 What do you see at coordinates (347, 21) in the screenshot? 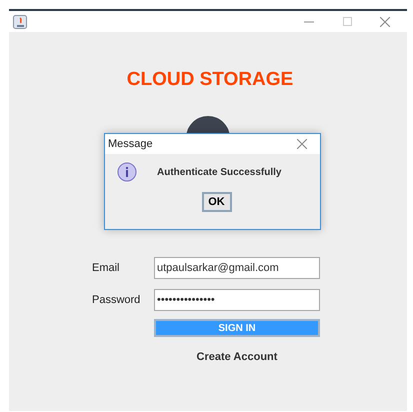
I see `maximize-icon` at bounding box center [347, 21].